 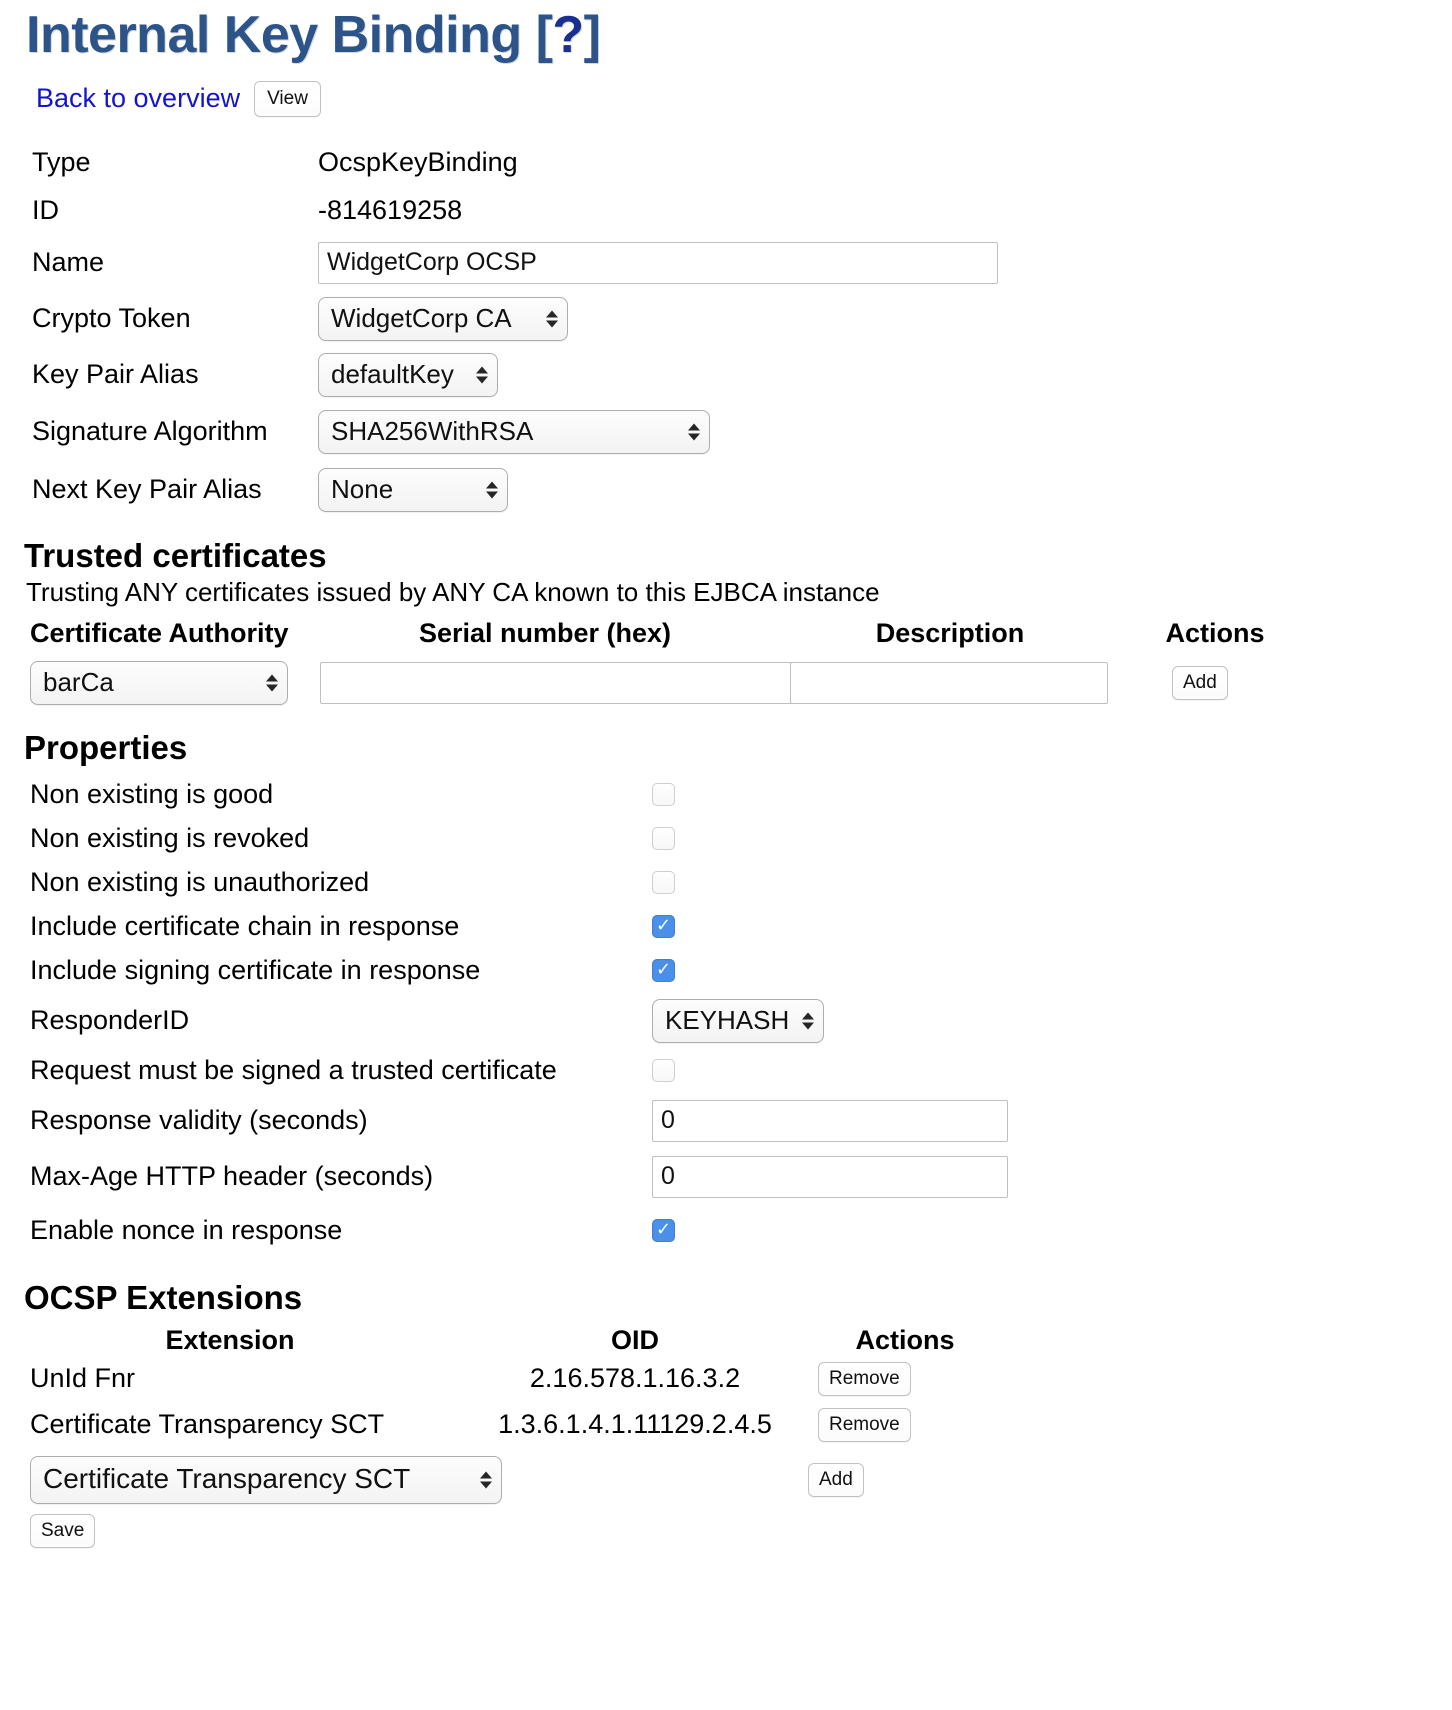 I want to click on field-value-type: OcspKeyBinding, so click(x=418, y=162).